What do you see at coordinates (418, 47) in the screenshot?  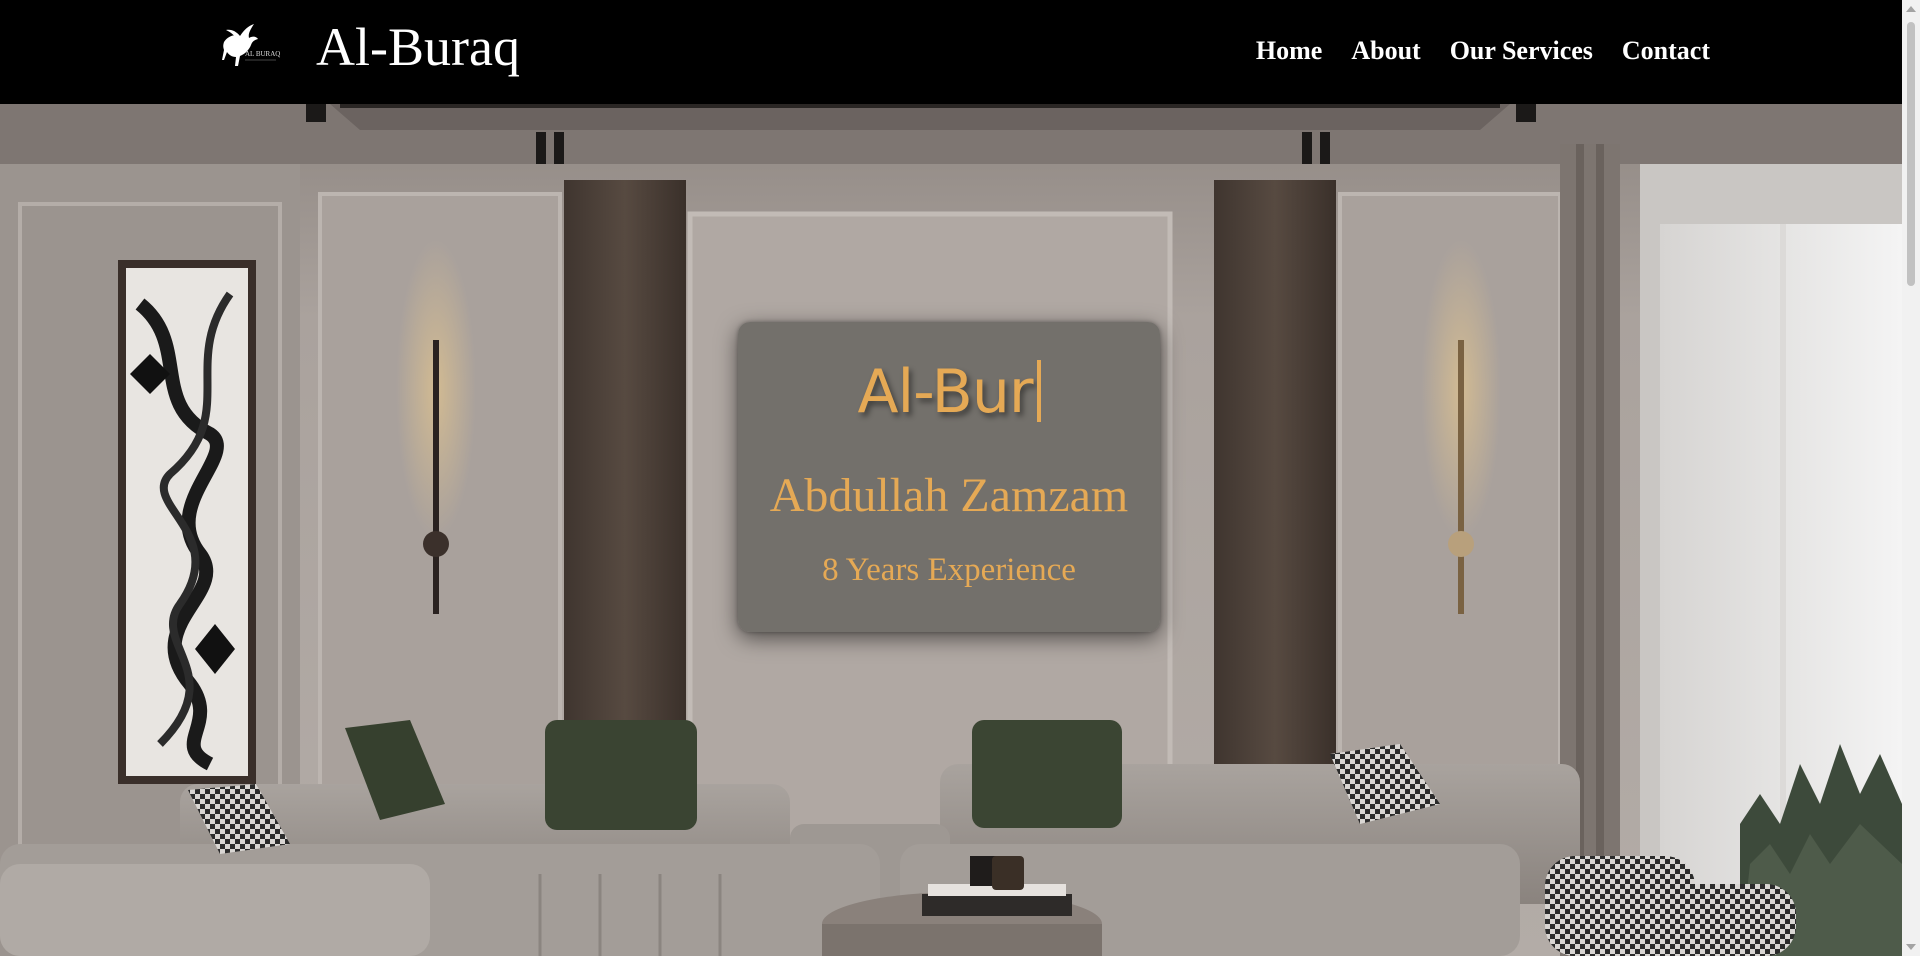 I see `brand-title: Al-Buraq` at bounding box center [418, 47].